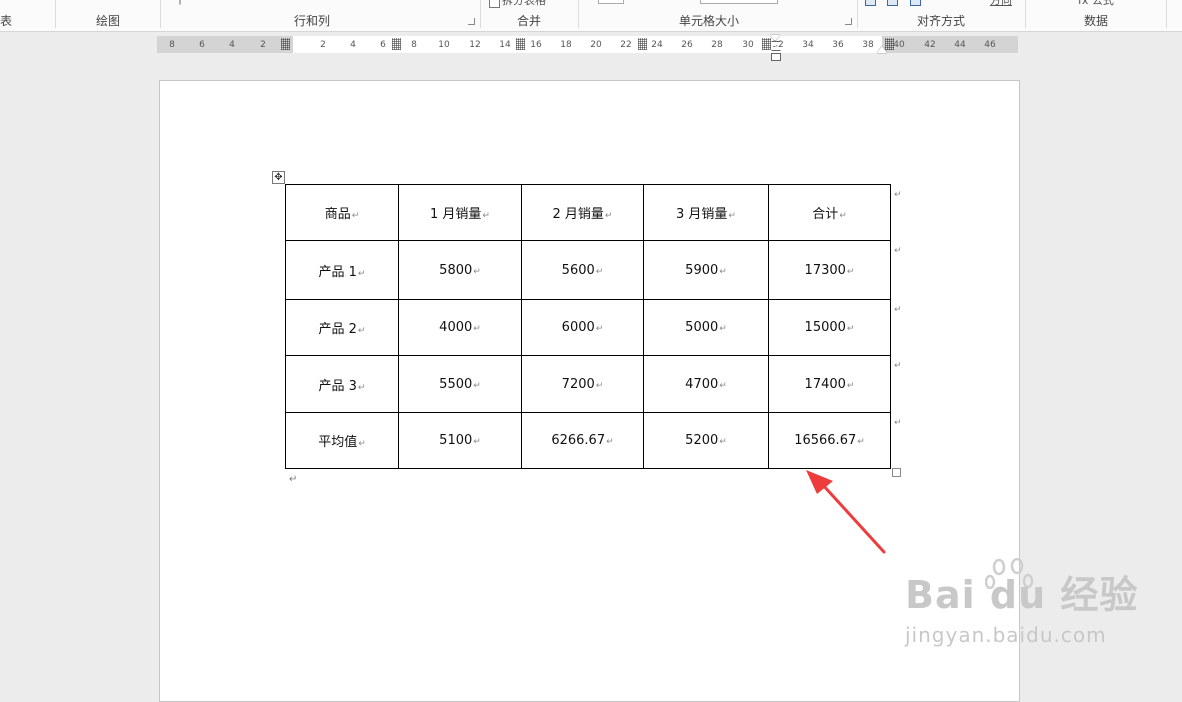 The image size is (1182, 702). What do you see at coordinates (1006, 635) in the screenshot?
I see `watermark-url: jingyan.baidu.com` at bounding box center [1006, 635].